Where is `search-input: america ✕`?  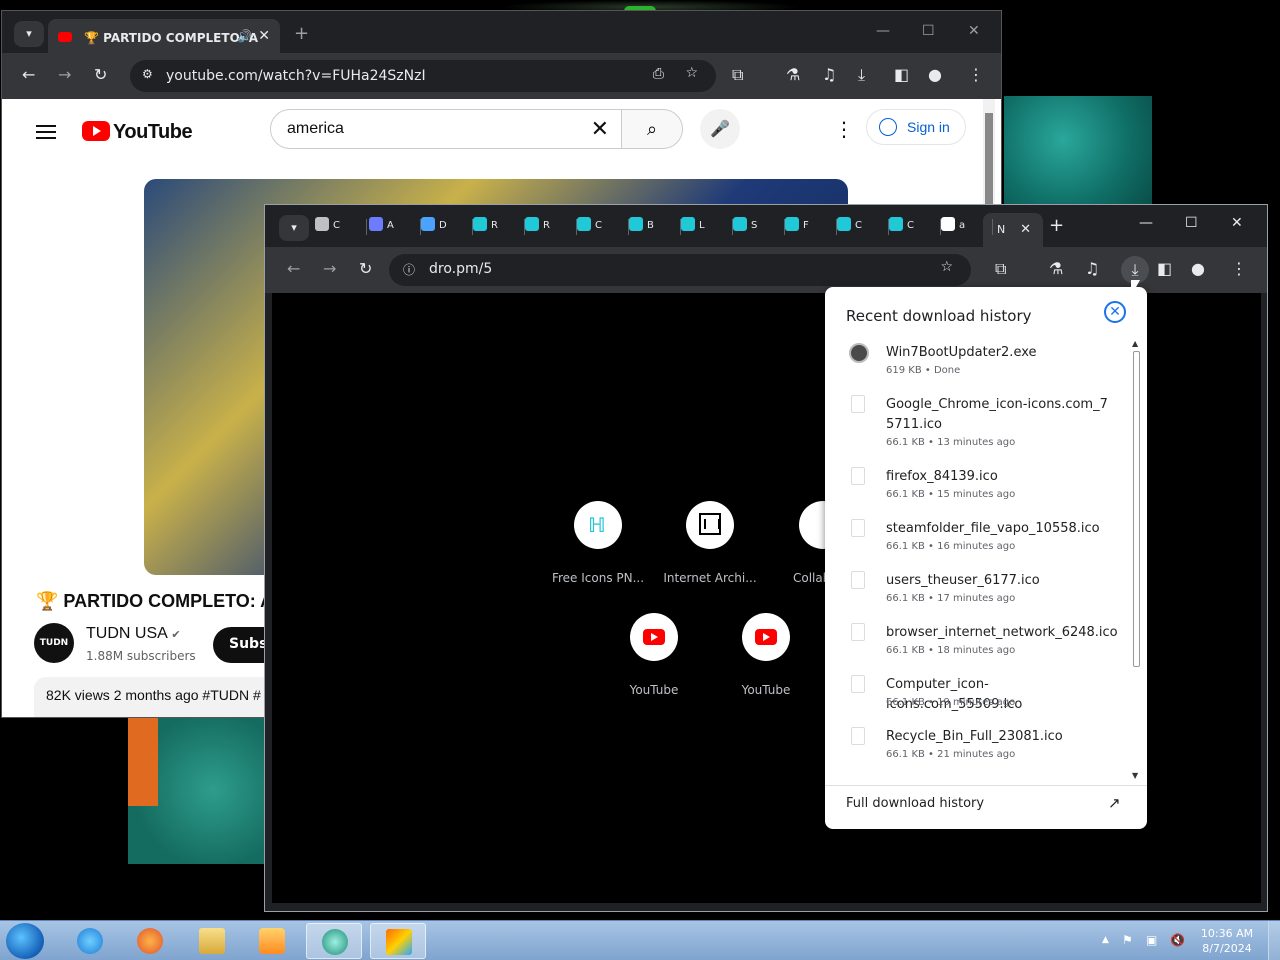 search-input: america ✕ is located at coordinates (446, 129).